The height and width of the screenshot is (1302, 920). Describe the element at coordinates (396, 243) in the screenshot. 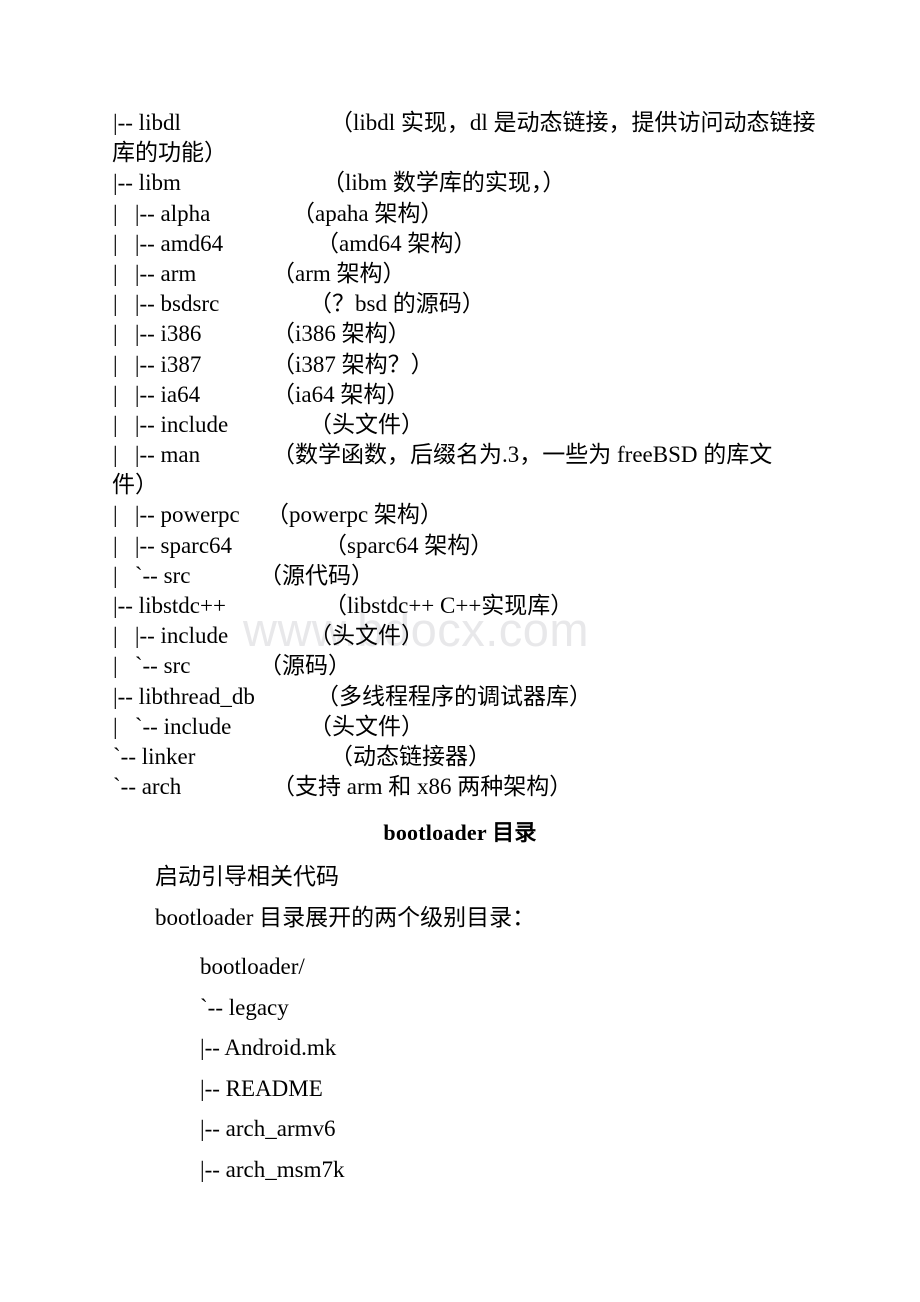

I see `tree-row-annotation: （amd64 架构）` at that location.